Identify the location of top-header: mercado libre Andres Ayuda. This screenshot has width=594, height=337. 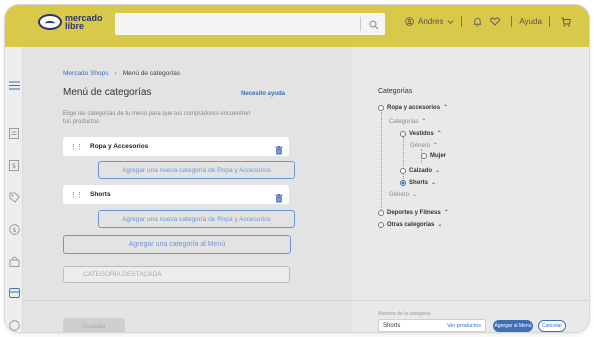
(297, 26).